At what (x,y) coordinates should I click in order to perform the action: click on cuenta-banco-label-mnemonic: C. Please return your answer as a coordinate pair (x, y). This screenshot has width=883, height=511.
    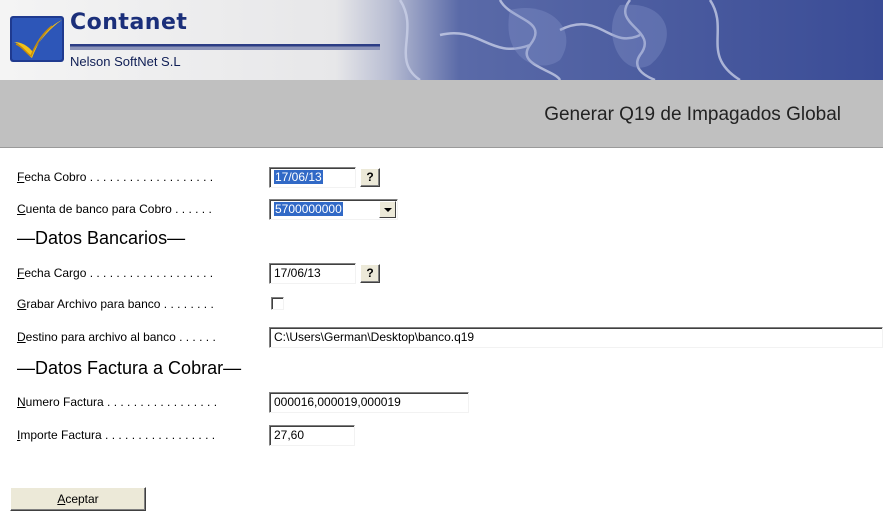
    Looking at the image, I should click on (21, 209).